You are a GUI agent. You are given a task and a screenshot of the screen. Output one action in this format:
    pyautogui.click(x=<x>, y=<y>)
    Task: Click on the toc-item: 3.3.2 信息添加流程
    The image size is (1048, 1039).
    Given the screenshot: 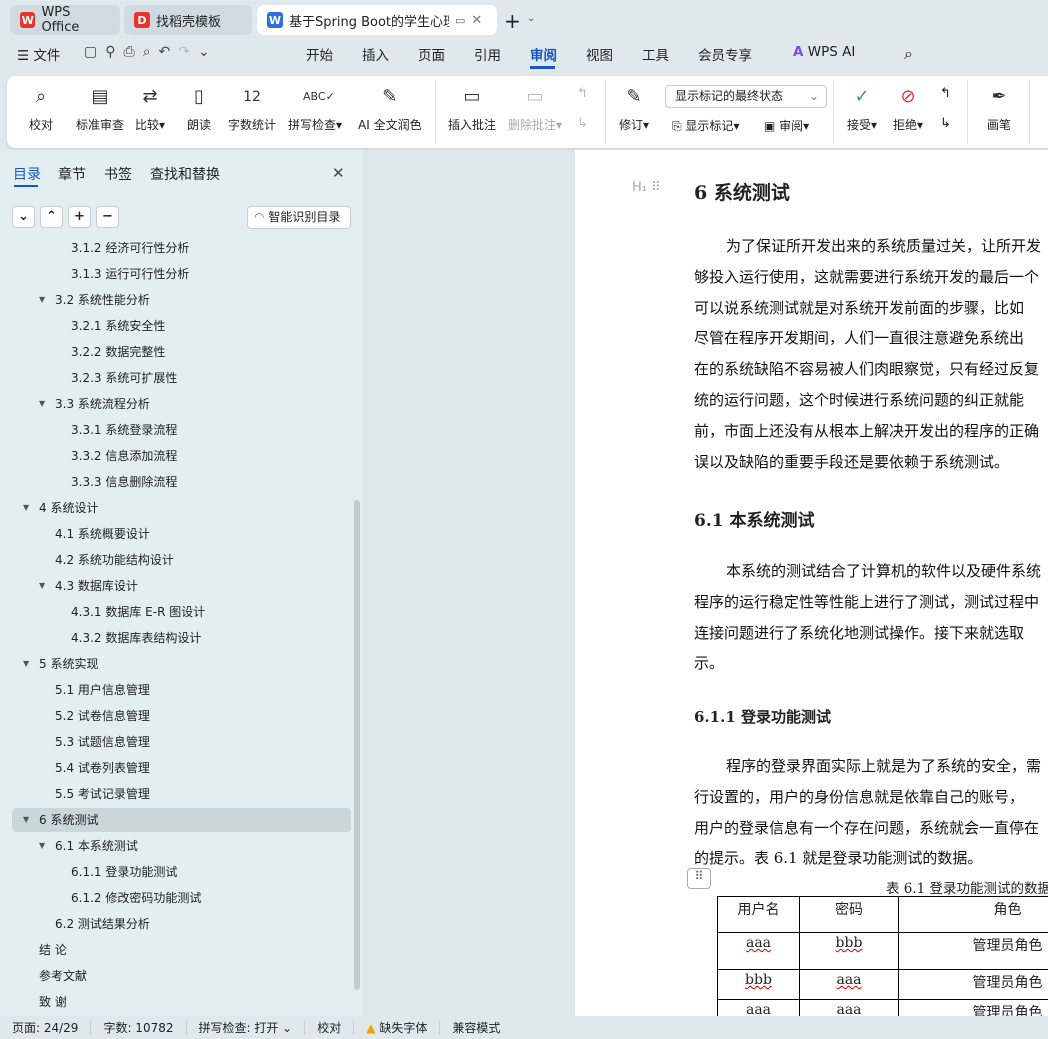 What is the action you would take?
    pyautogui.click(x=124, y=456)
    